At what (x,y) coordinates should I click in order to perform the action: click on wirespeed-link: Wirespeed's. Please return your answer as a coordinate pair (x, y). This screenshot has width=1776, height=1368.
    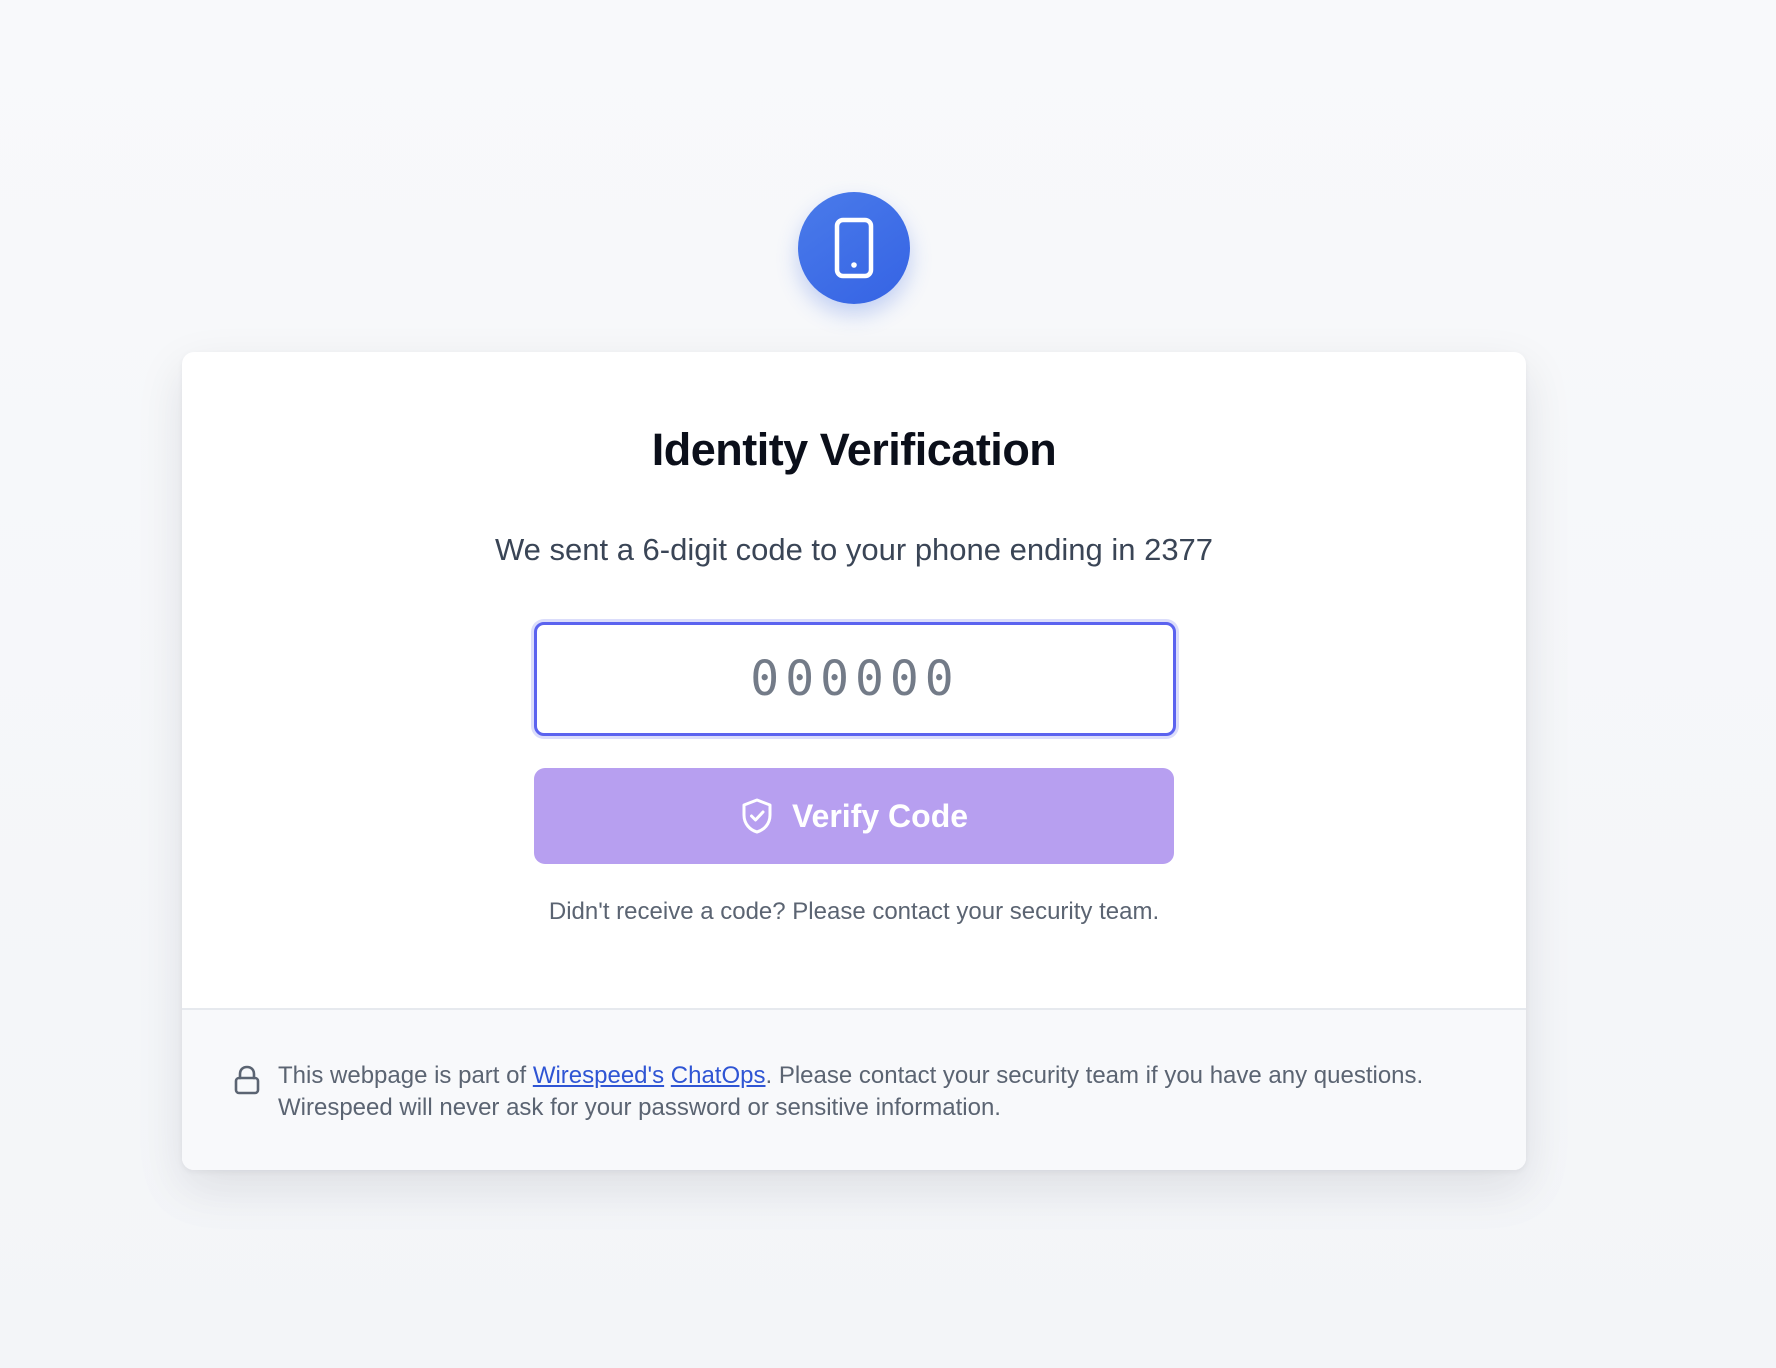
    Looking at the image, I should click on (598, 1075).